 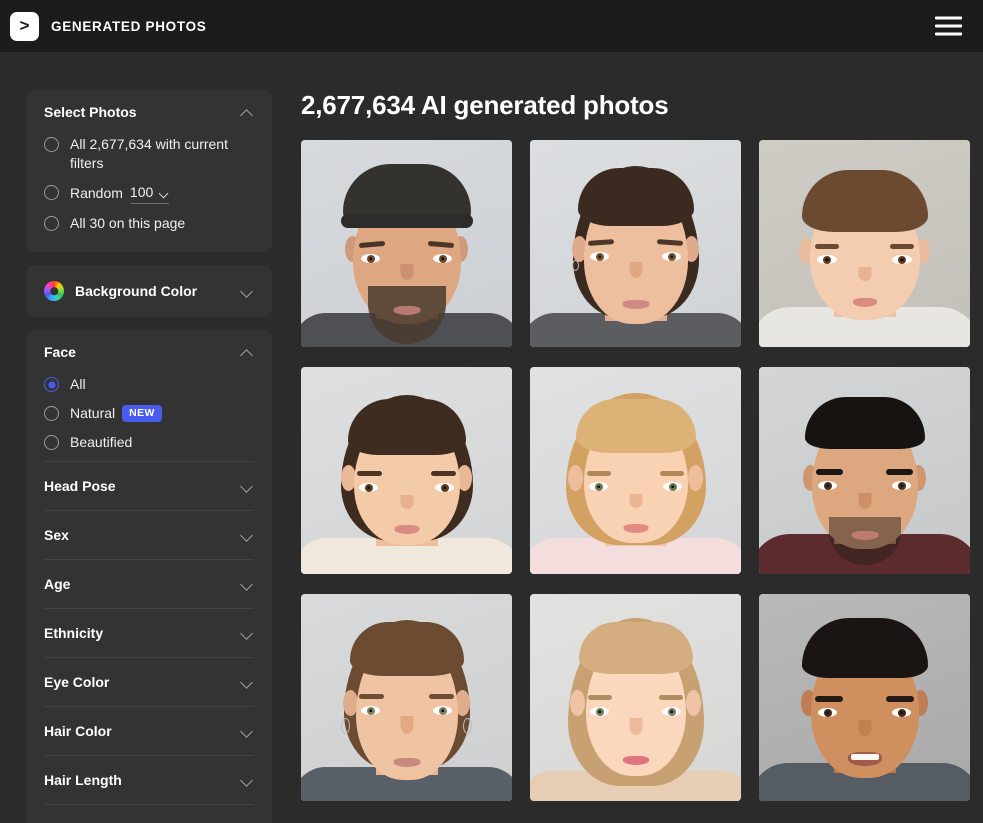 What do you see at coordinates (149, 681) in the screenshot?
I see `sidebar-section-eye-color: Eye Color` at bounding box center [149, 681].